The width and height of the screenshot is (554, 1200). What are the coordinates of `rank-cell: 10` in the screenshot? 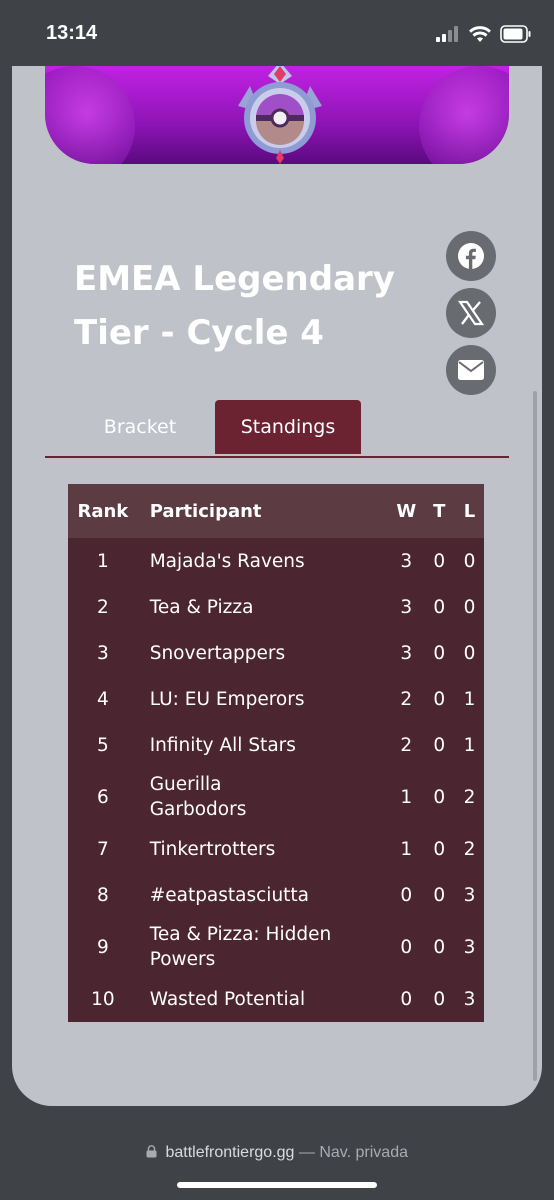 It's located at (103, 999).